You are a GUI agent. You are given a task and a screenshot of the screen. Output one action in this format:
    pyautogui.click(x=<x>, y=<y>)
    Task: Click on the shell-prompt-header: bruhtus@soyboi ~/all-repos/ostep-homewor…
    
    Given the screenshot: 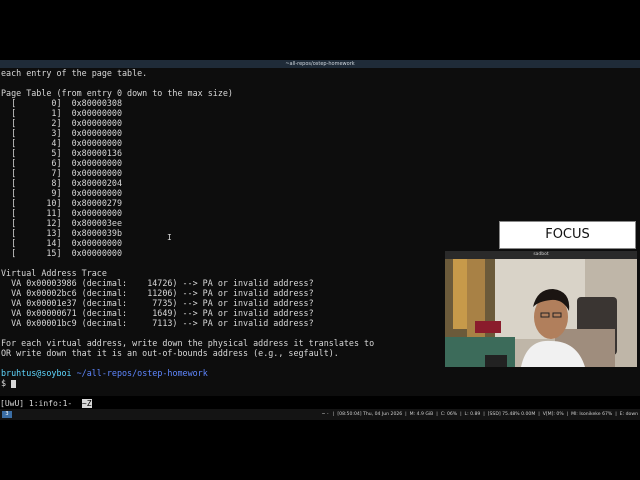 What is the action you would take?
    pyautogui.click(x=104, y=373)
    